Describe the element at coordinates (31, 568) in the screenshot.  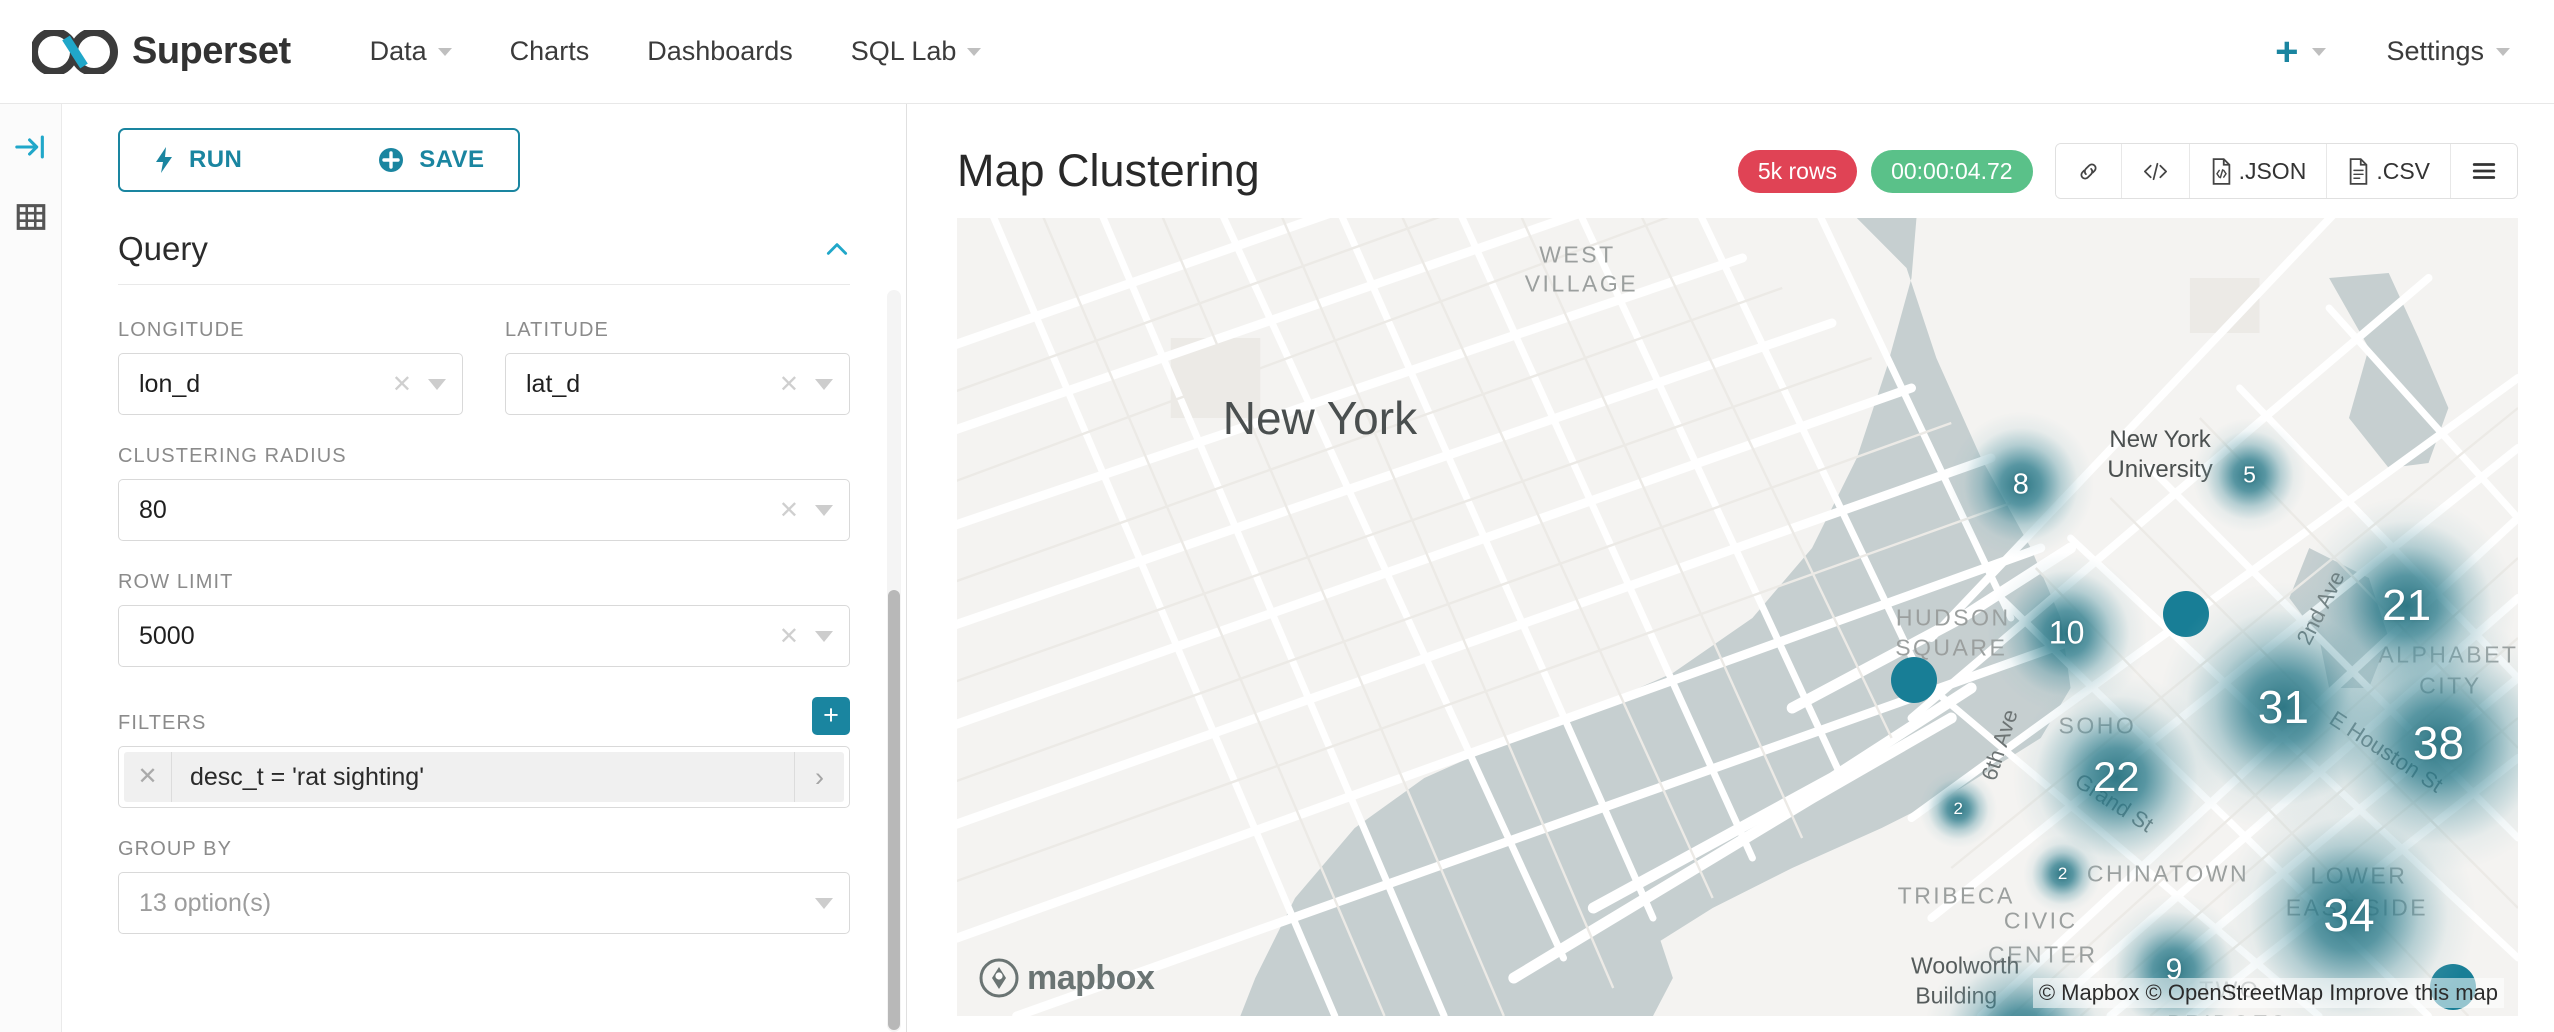
I see `icon-rail` at that location.